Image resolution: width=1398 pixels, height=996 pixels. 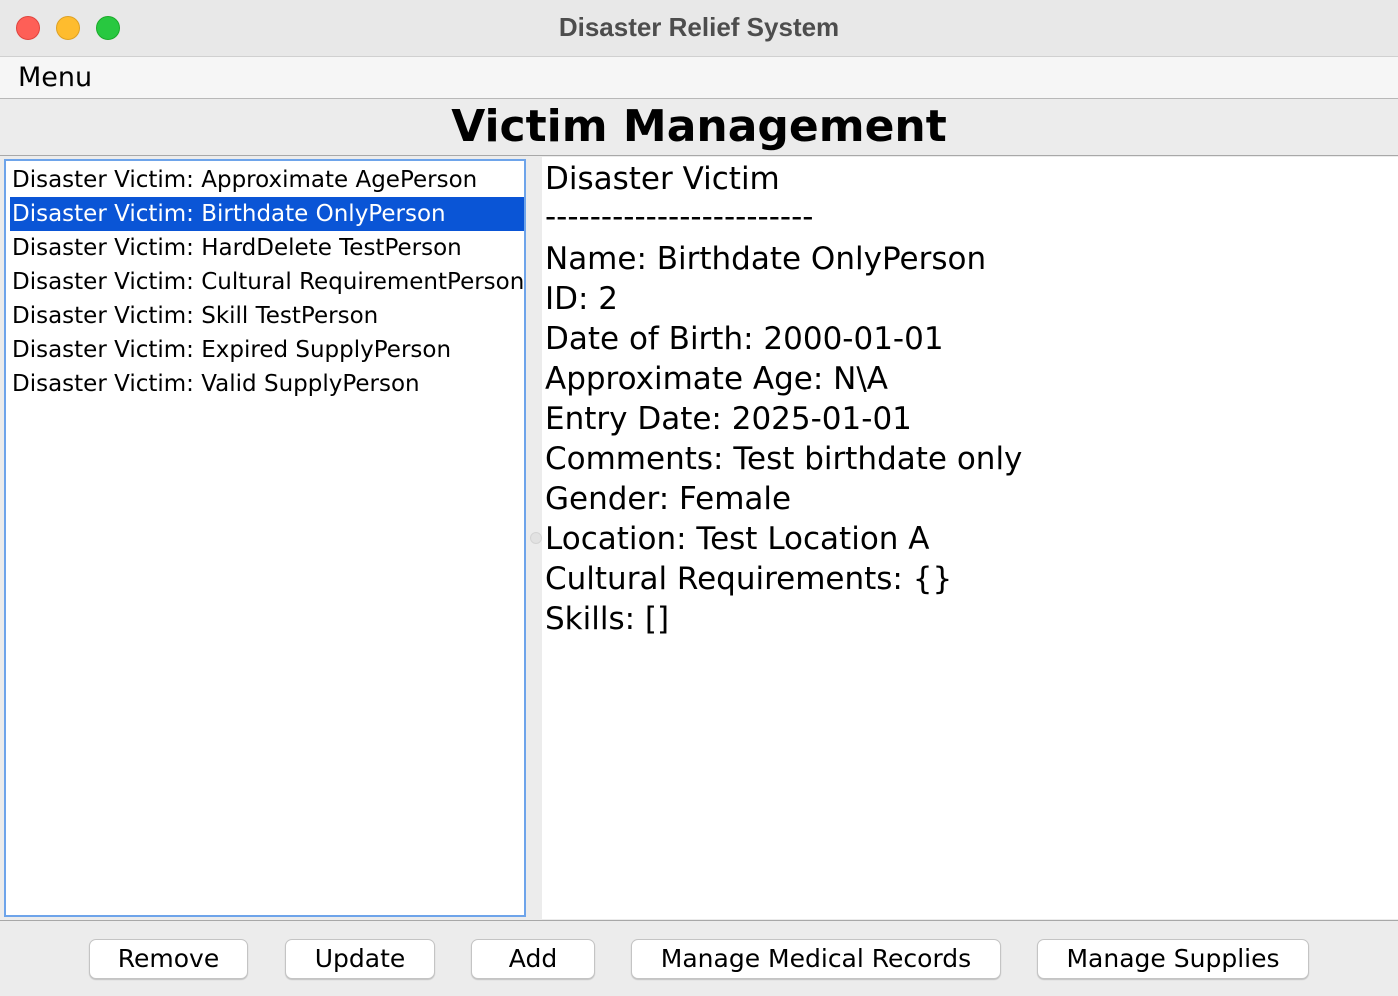 What do you see at coordinates (533, 959) in the screenshot?
I see `add-button: Add` at bounding box center [533, 959].